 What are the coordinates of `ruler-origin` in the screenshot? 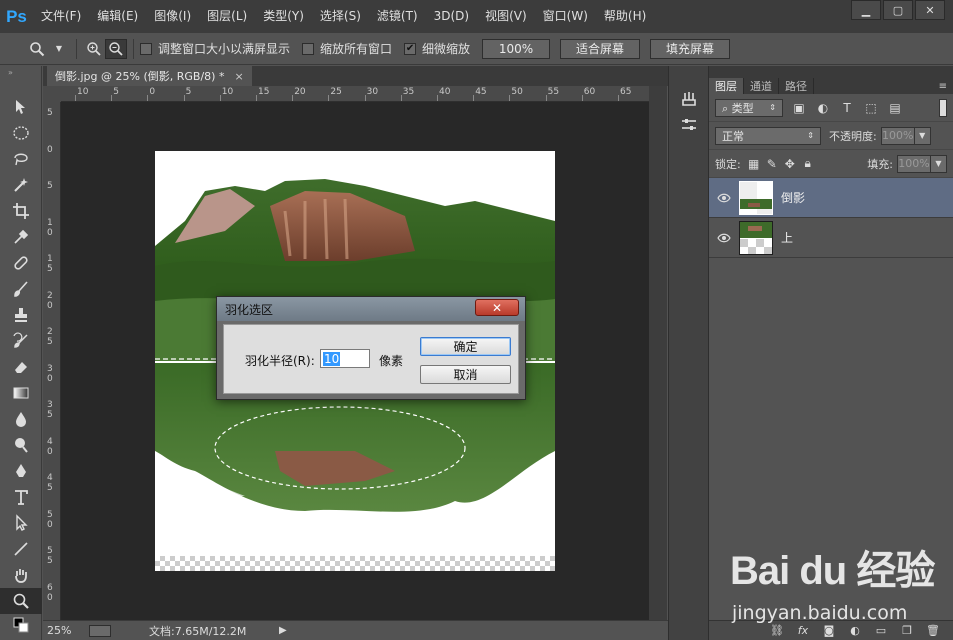 It's located at (52, 94).